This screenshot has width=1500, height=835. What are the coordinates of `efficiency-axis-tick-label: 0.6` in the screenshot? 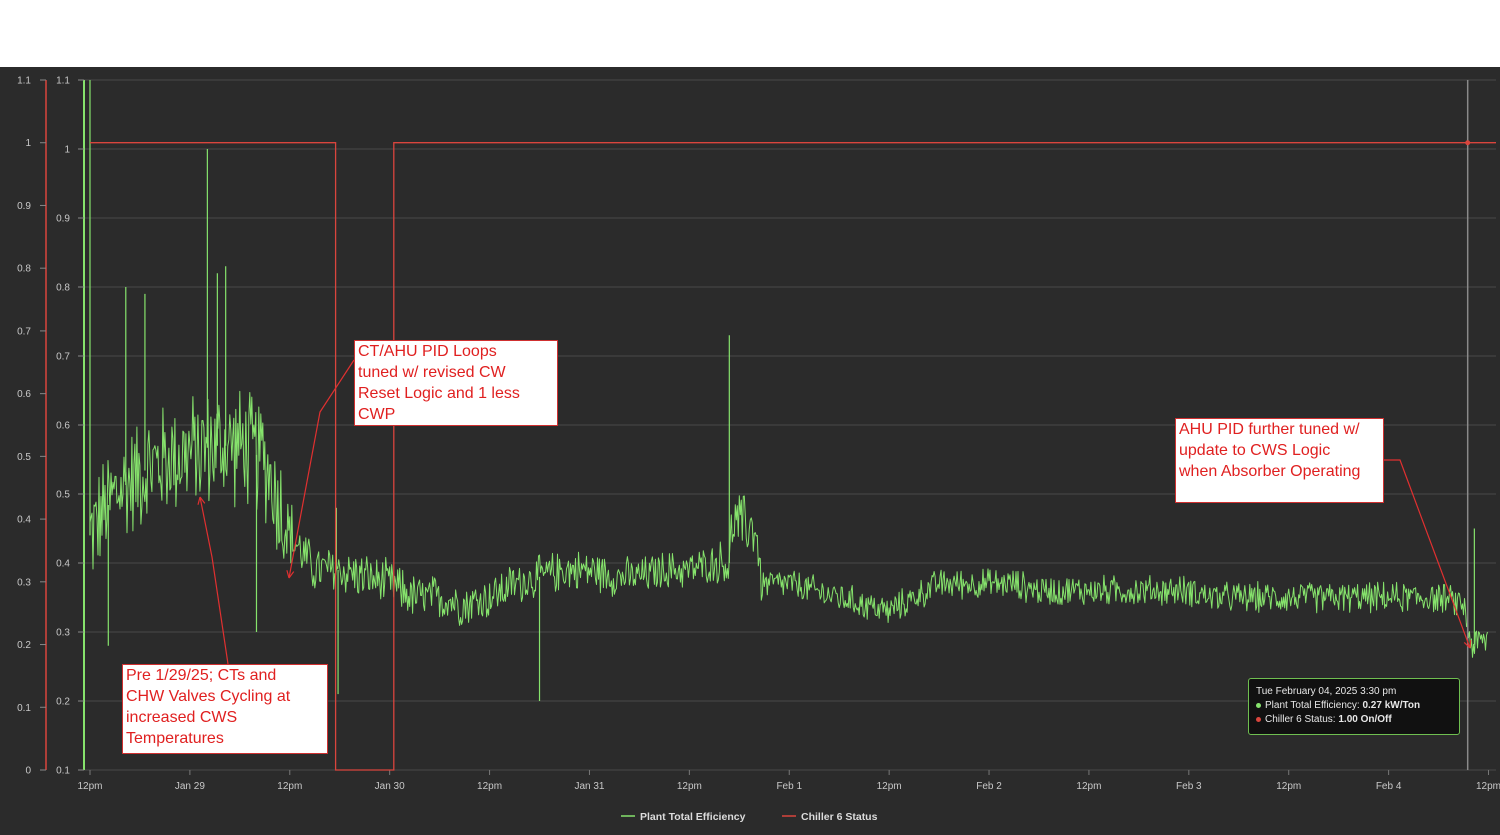 It's located at (63, 426).